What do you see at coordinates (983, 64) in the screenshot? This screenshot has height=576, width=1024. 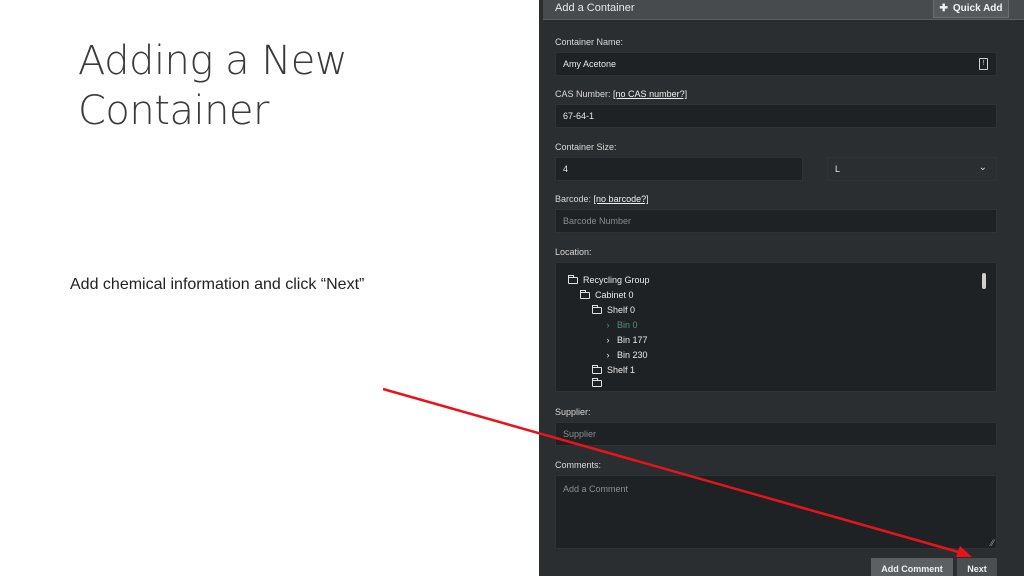 I see `clipboard-icon: !` at bounding box center [983, 64].